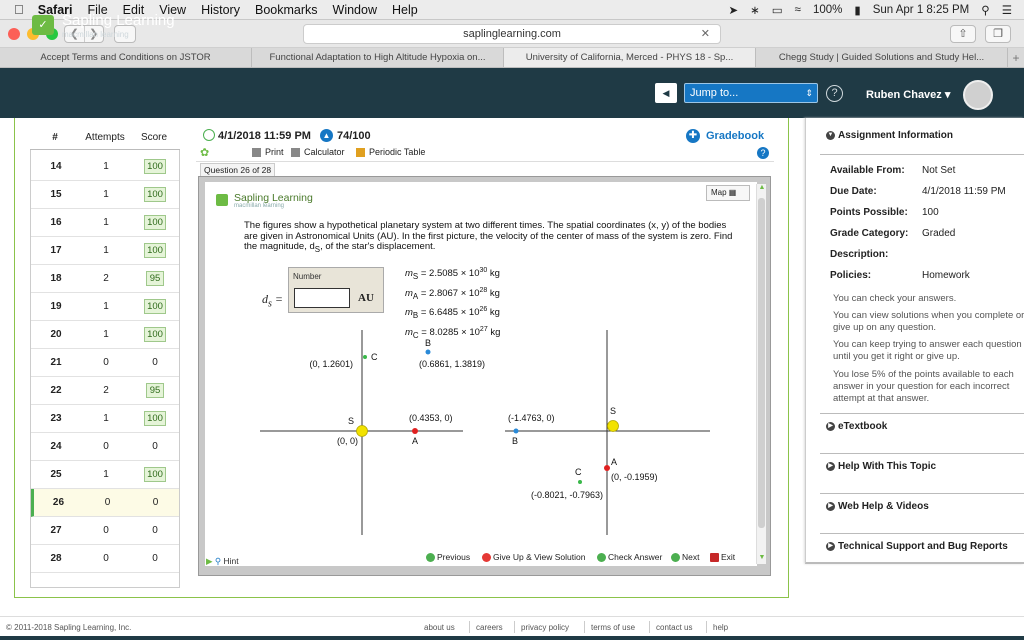 This screenshot has height=640, width=1024. Describe the element at coordinates (105, 307) in the screenshot. I see `table-row: 19 1 100` at that location.